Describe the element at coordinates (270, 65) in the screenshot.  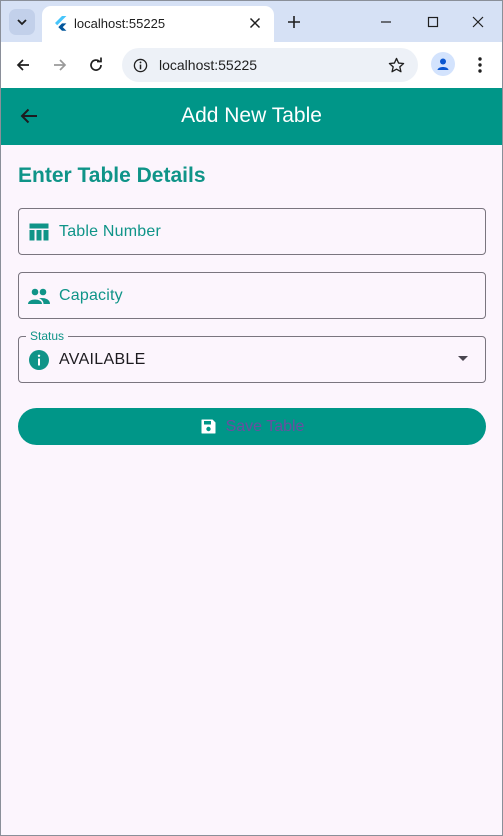
I see `address-bar: localhost:55225` at that location.